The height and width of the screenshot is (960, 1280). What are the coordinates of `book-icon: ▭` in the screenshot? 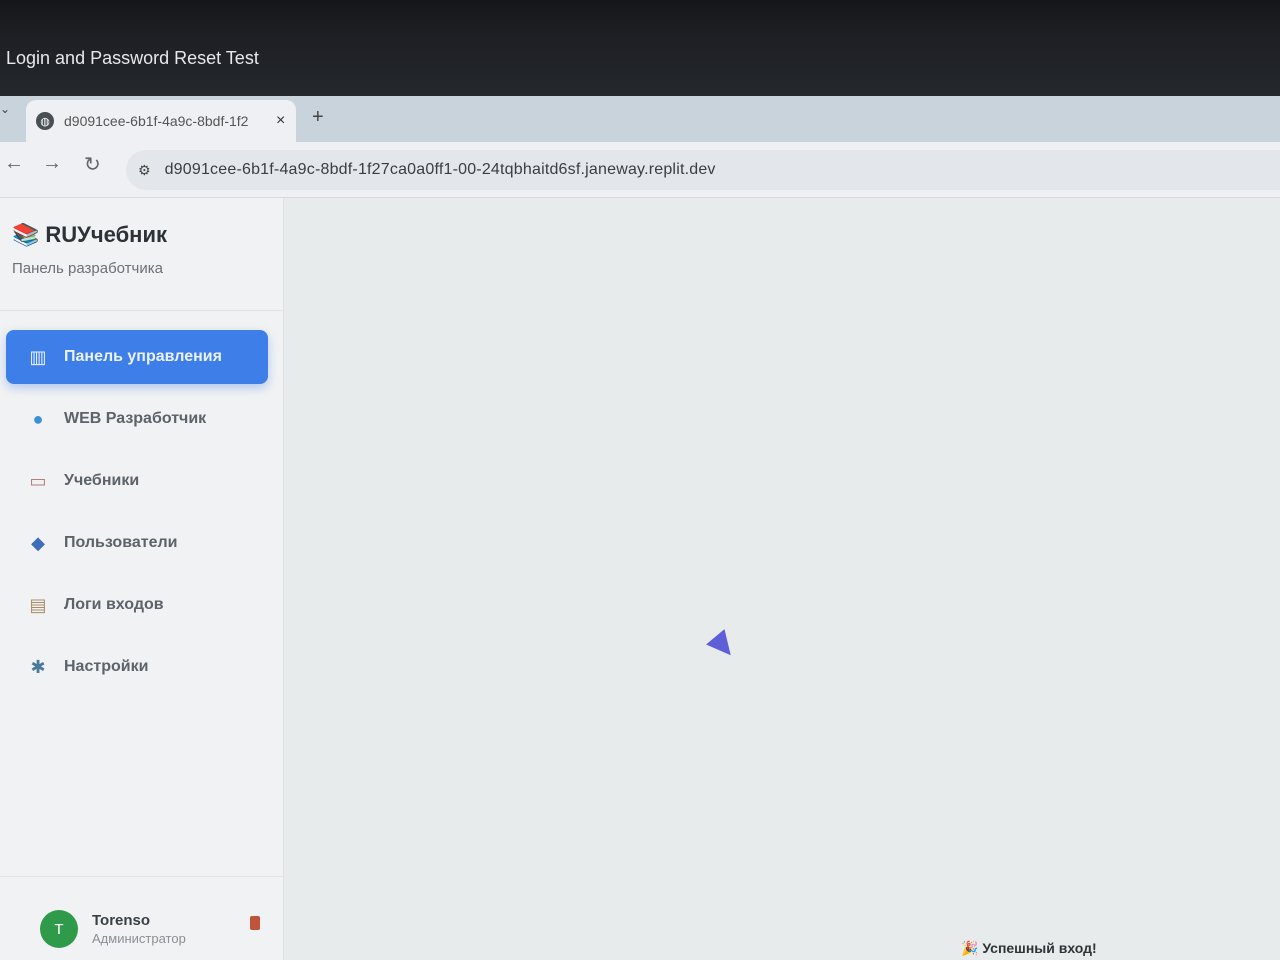 It's located at (38, 480).